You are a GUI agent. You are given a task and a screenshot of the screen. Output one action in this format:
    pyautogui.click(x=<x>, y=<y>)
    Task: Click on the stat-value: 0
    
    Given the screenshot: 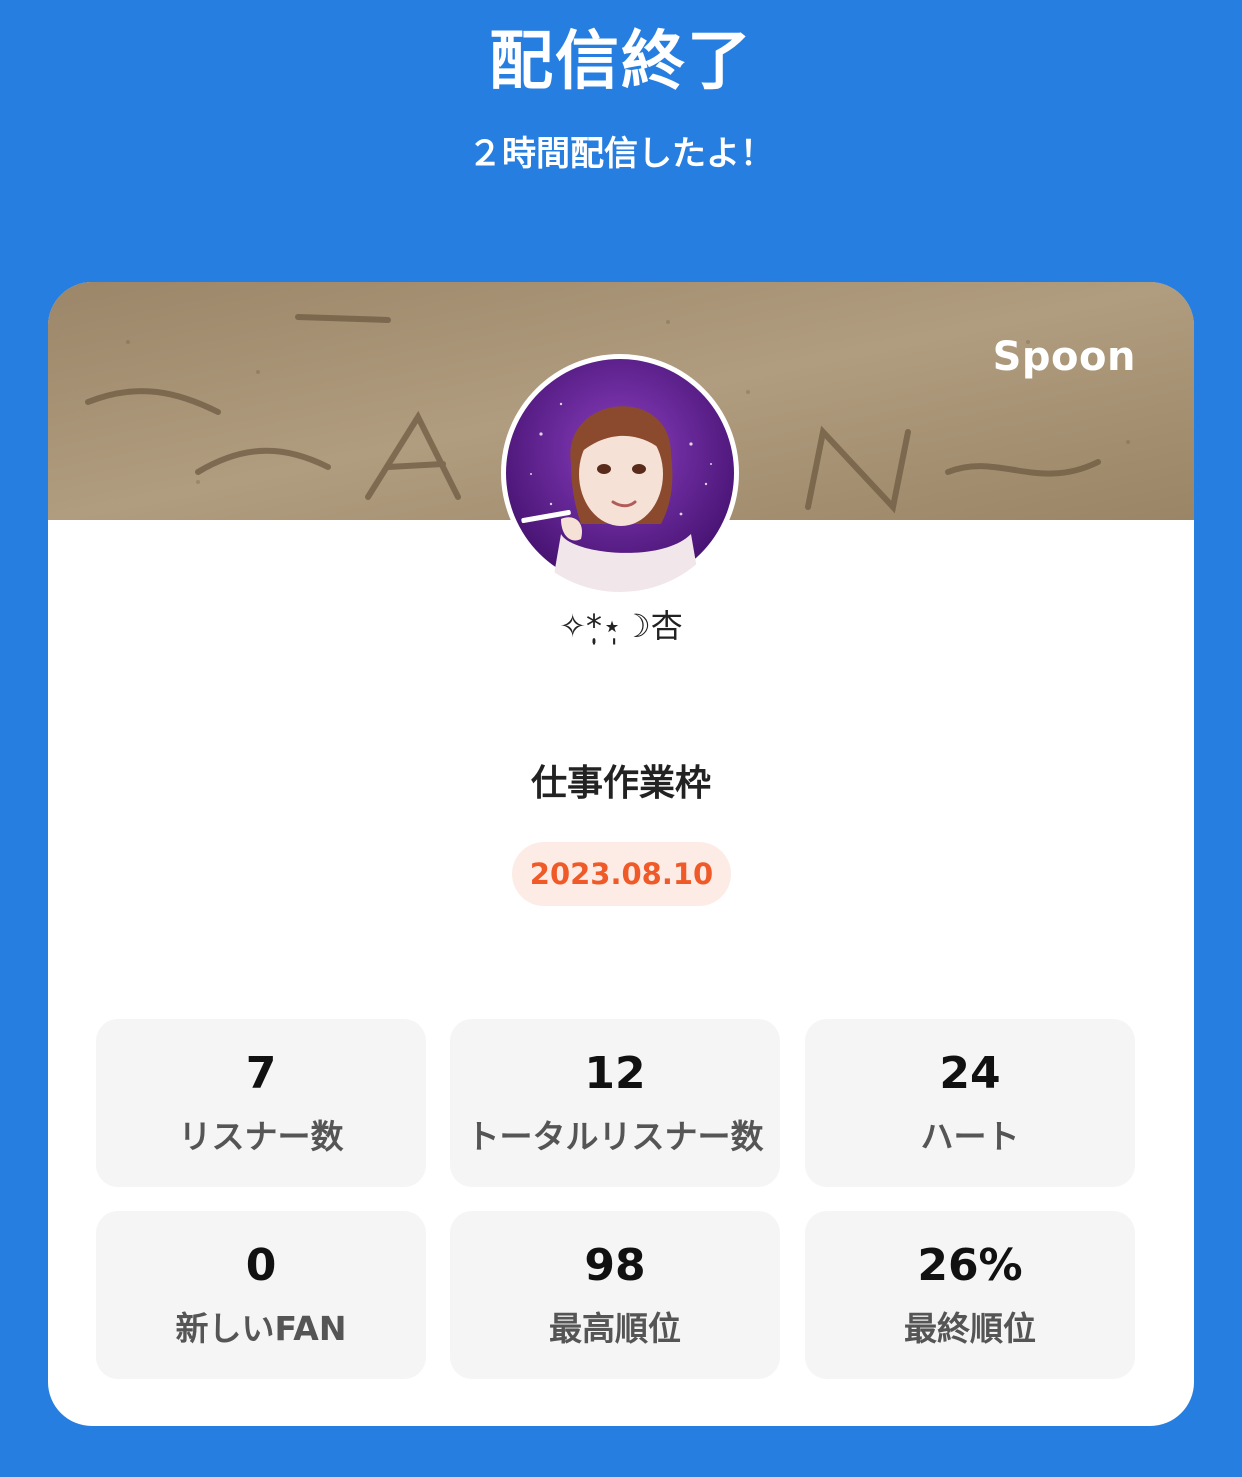 What is the action you would take?
    pyautogui.click(x=261, y=1265)
    